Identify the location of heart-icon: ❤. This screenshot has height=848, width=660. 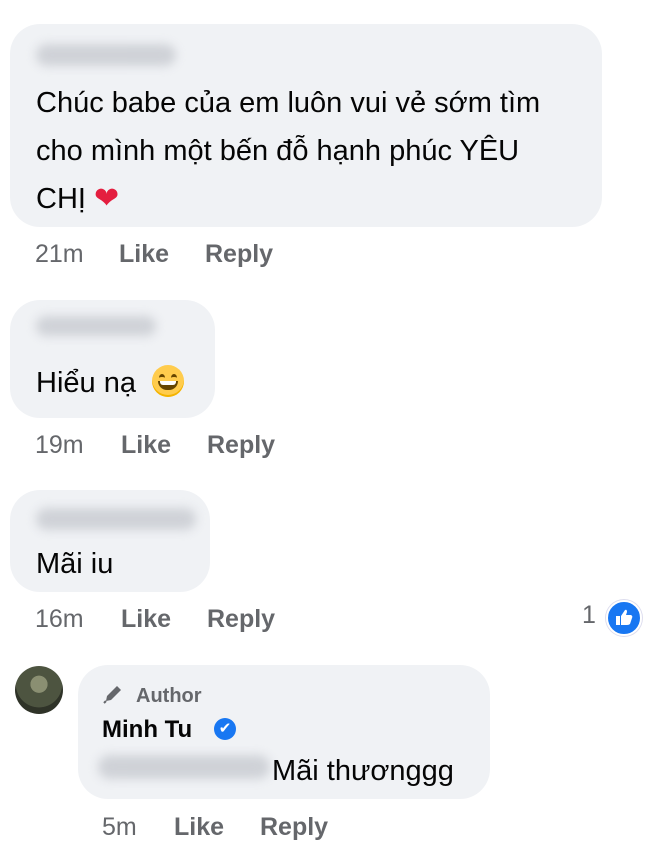
(107, 198).